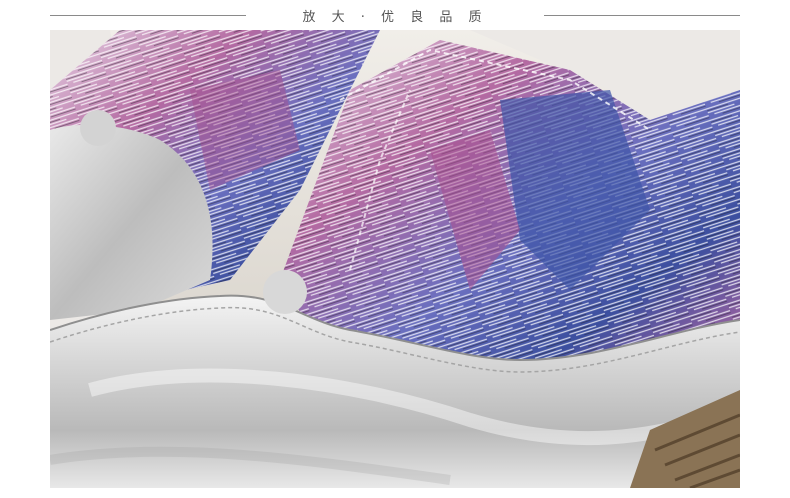 The width and height of the screenshot is (790, 498). I want to click on header-right-rule, so click(642, 15).